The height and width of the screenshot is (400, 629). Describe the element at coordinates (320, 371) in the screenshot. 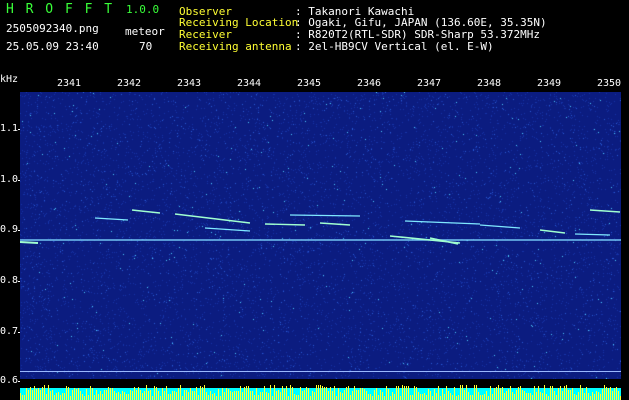

I see `reference-line-upper` at that location.